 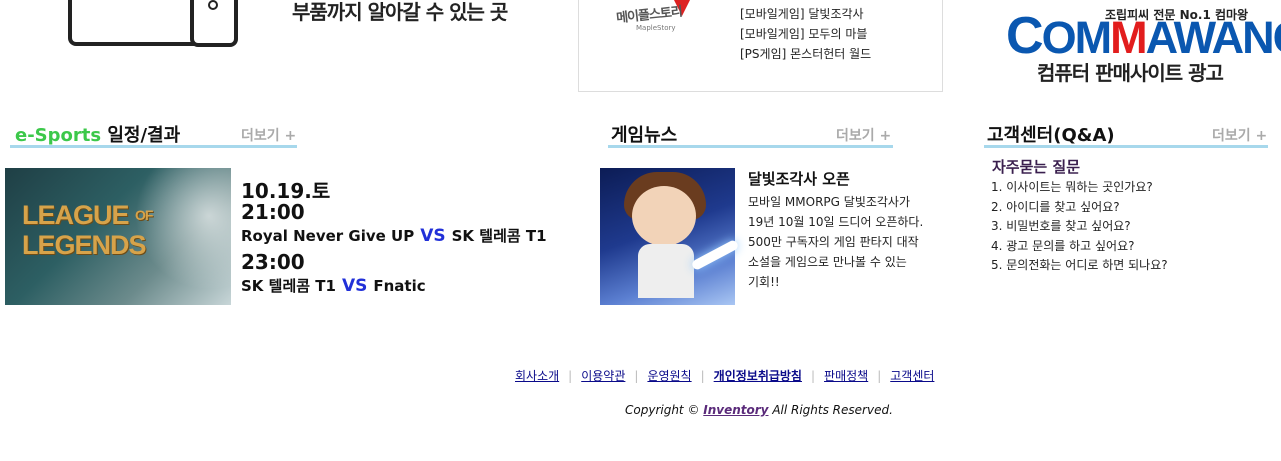 What do you see at coordinates (268, 135) in the screenshot?
I see `esports-more-link: 더보기 +` at bounding box center [268, 135].